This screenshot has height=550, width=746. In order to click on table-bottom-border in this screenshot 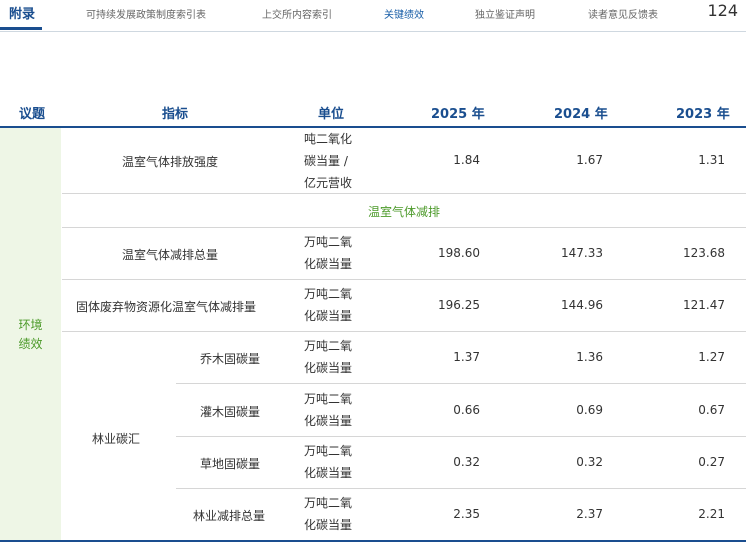, I will do `click(373, 541)`.